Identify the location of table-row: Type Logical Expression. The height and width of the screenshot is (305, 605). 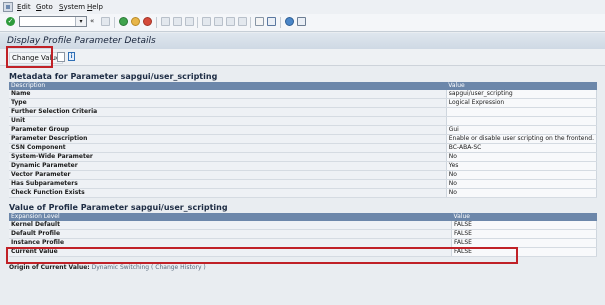
(303, 103).